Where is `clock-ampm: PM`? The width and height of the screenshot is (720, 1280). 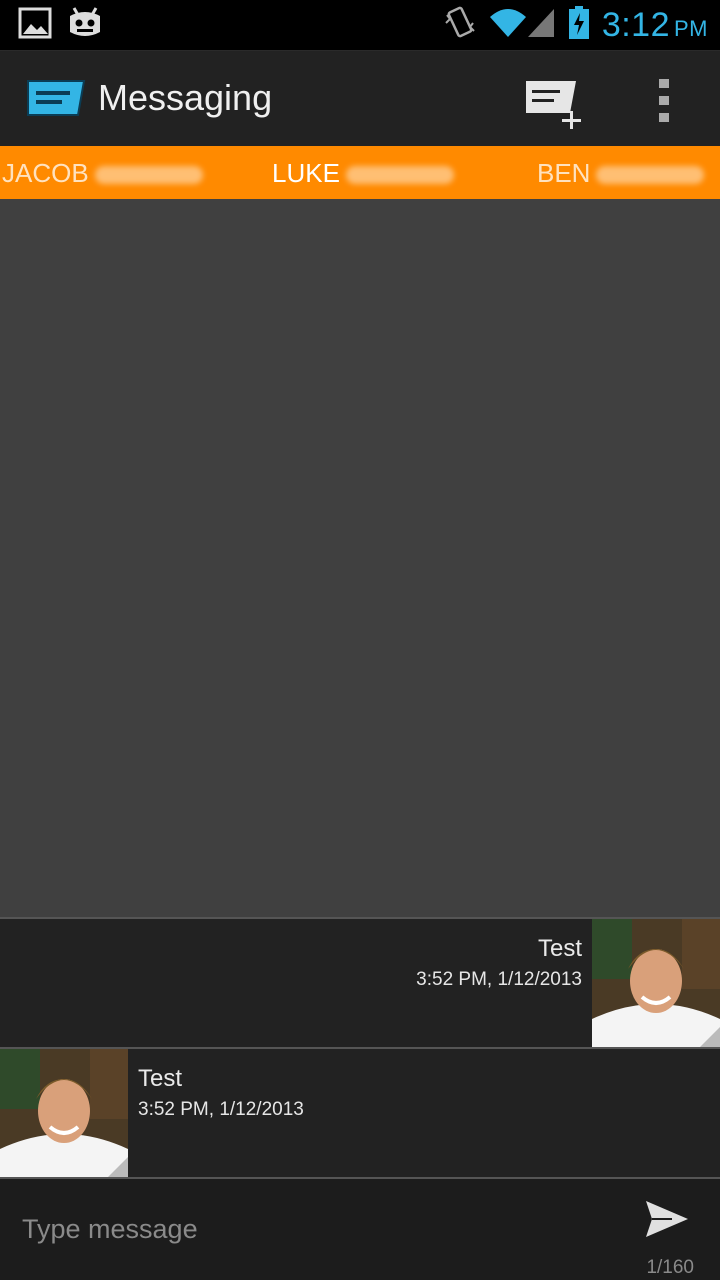 clock-ampm: PM is located at coordinates (691, 28).